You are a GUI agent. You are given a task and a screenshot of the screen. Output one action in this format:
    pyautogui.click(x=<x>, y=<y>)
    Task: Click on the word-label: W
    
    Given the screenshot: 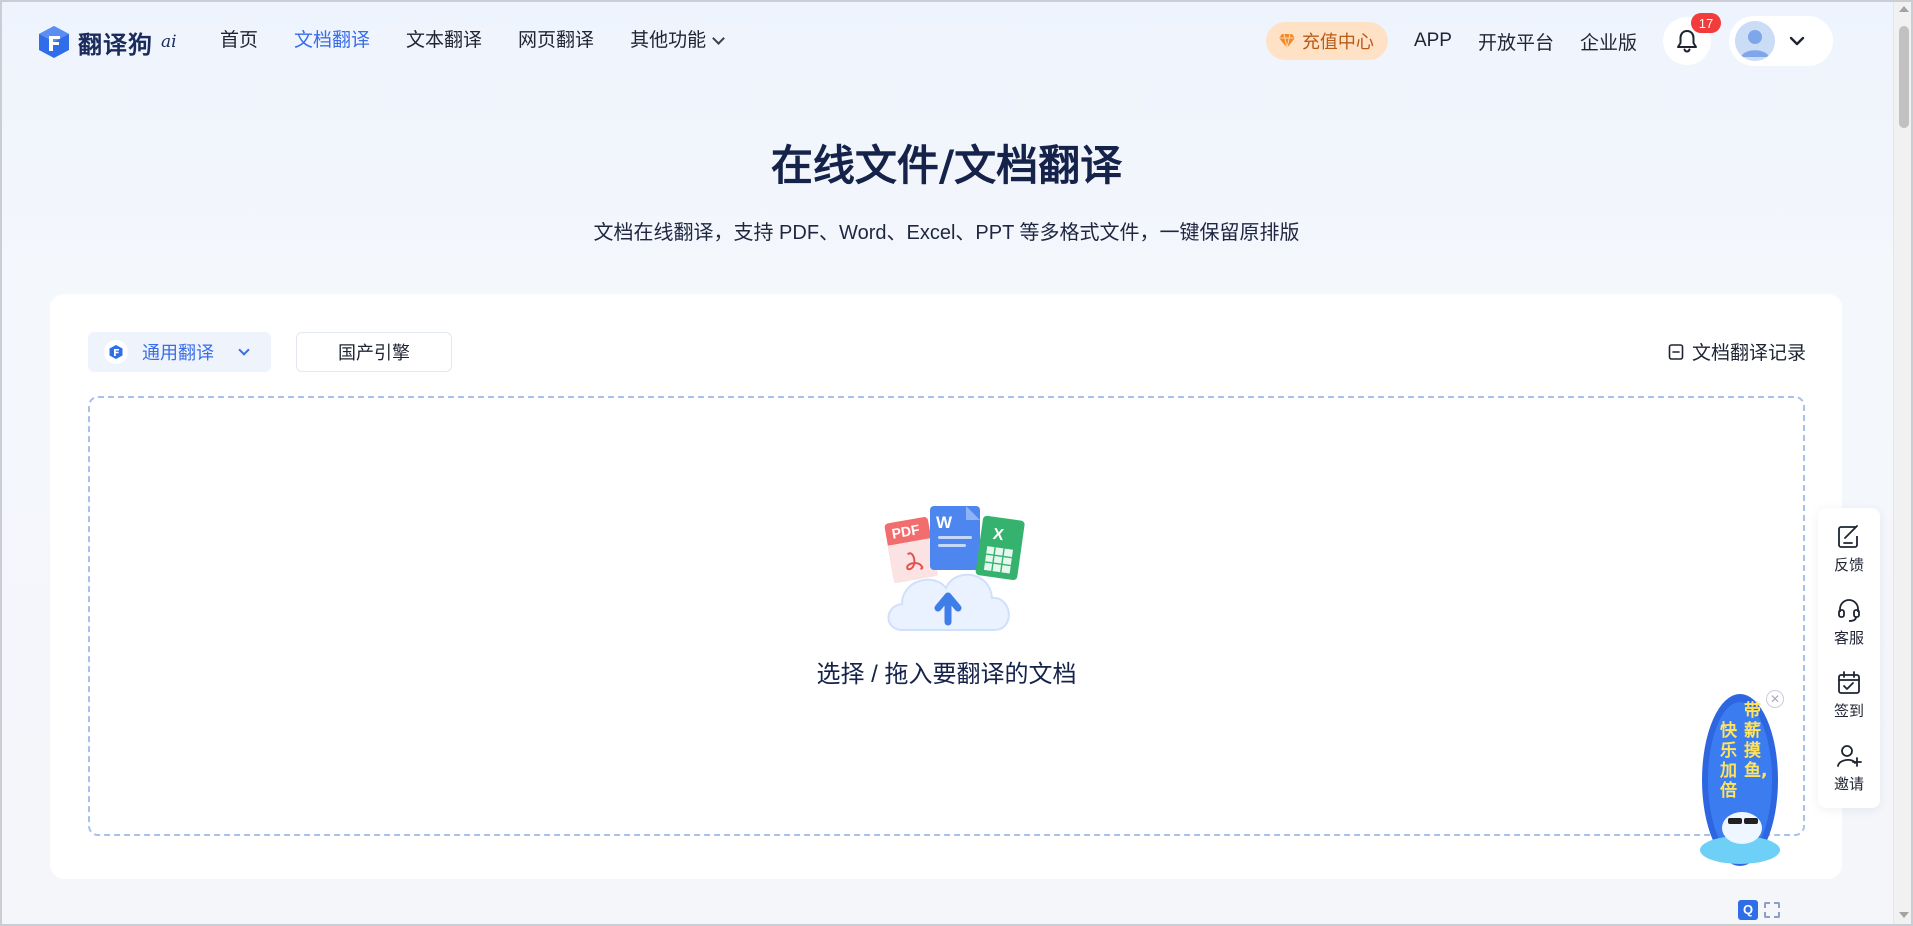 What is the action you would take?
    pyautogui.click(x=944, y=522)
    